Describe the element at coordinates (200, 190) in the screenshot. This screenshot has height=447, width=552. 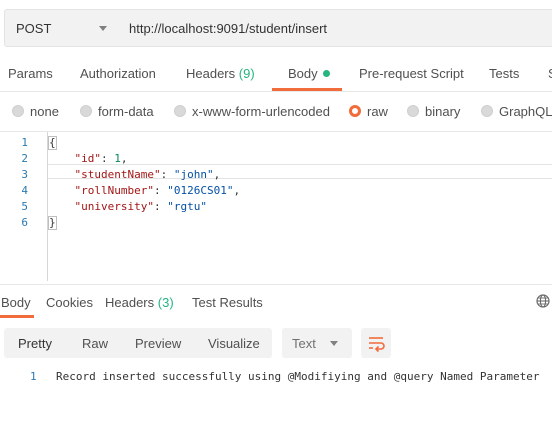
I see `json-value: "0126CS01"` at that location.